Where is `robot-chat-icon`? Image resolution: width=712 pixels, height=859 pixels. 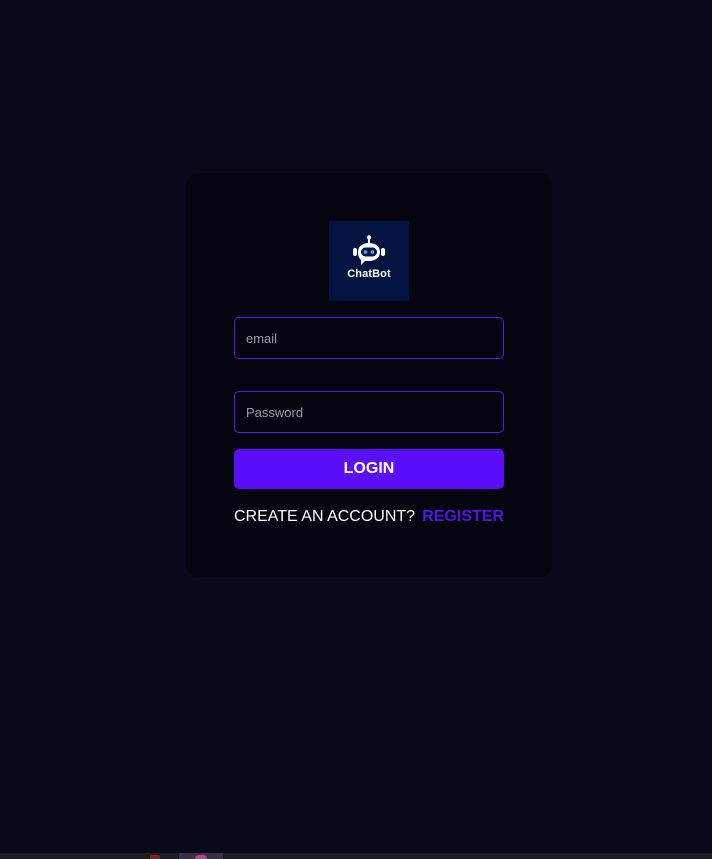
robot-chat-icon is located at coordinates (369, 250).